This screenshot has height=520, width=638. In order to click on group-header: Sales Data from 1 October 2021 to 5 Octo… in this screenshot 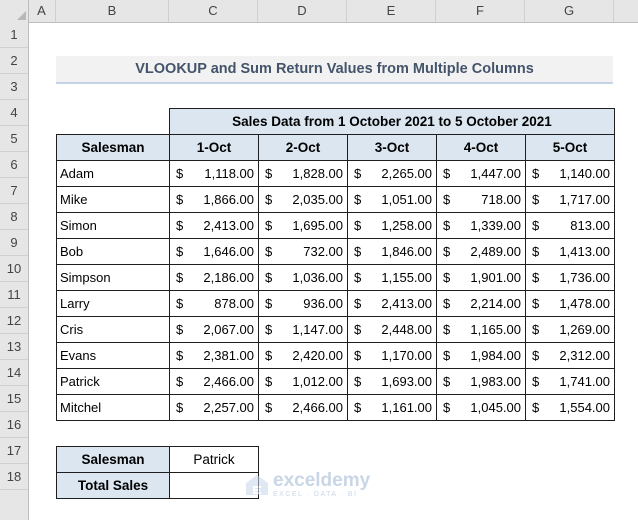, I will do `click(392, 121)`.